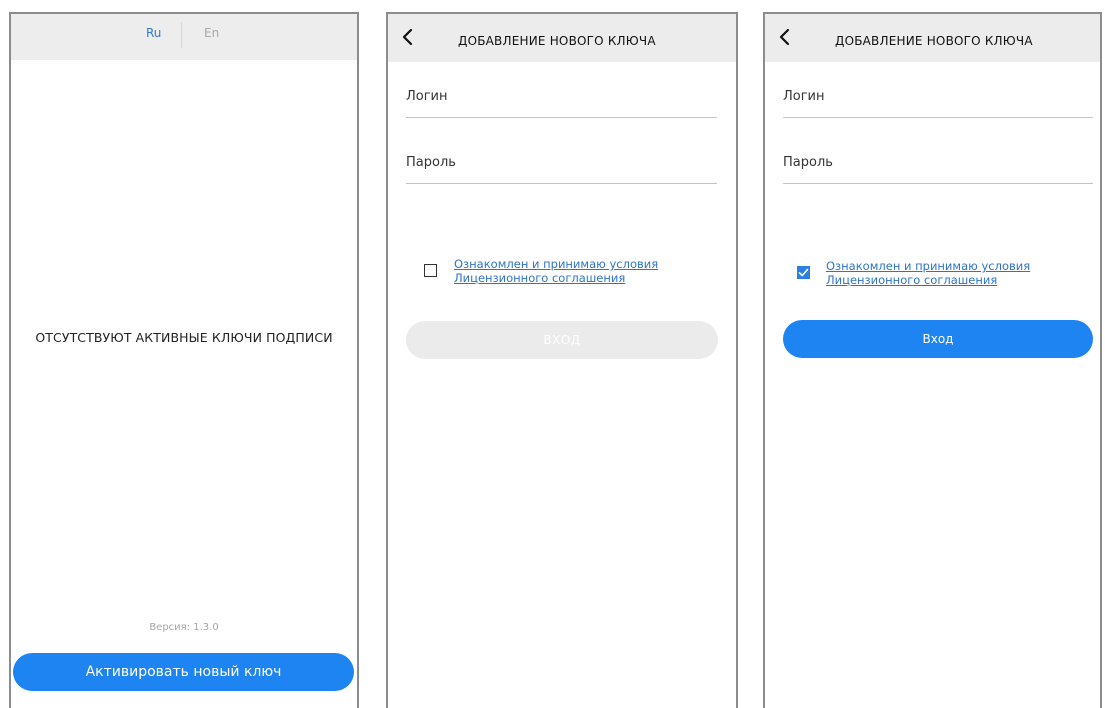  What do you see at coordinates (153, 33) in the screenshot?
I see `lang-ru-tab: Ru` at bounding box center [153, 33].